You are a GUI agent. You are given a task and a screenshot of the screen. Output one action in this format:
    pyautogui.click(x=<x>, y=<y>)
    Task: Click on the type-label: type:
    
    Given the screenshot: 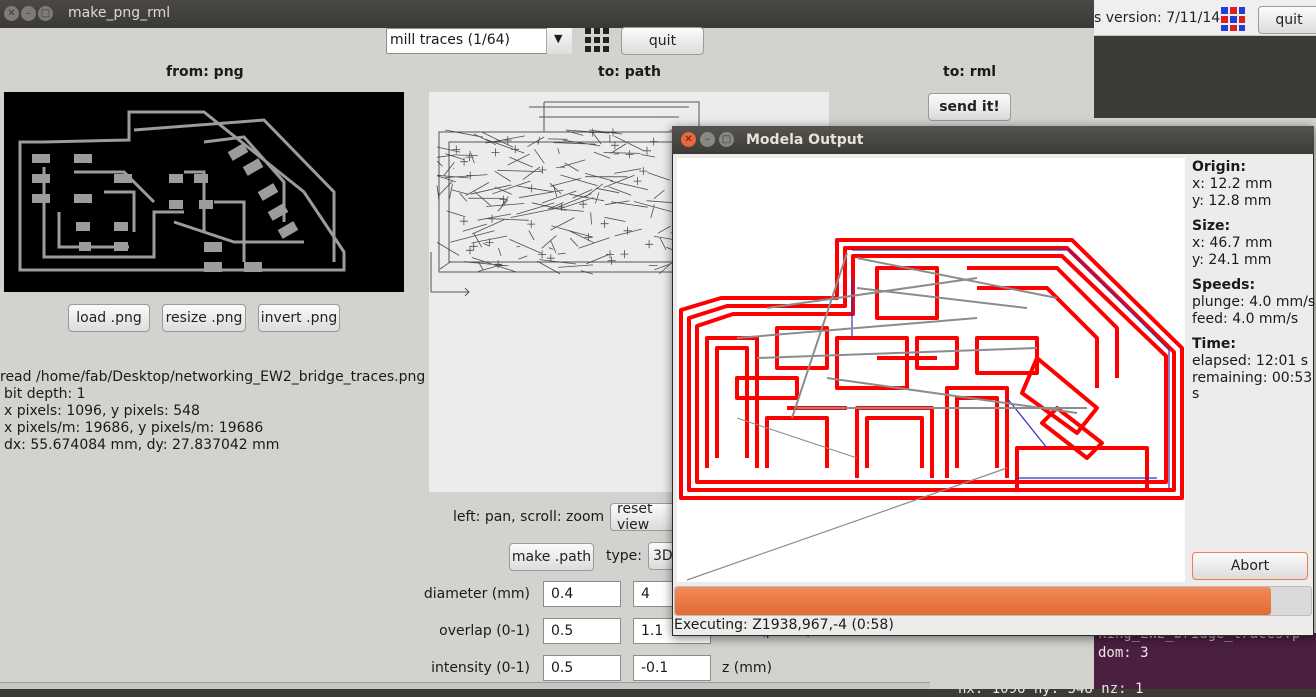 What is the action you would take?
    pyautogui.click(x=624, y=556)
    